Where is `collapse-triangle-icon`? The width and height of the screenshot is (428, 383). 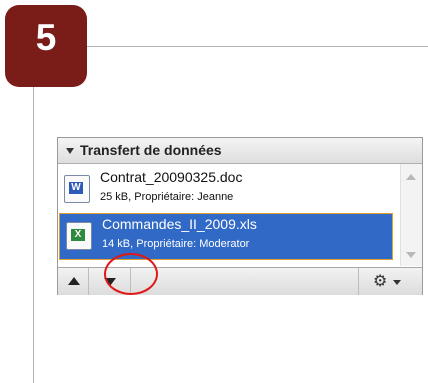
collapse-triangle-icon is located at coordinates (70, 151).